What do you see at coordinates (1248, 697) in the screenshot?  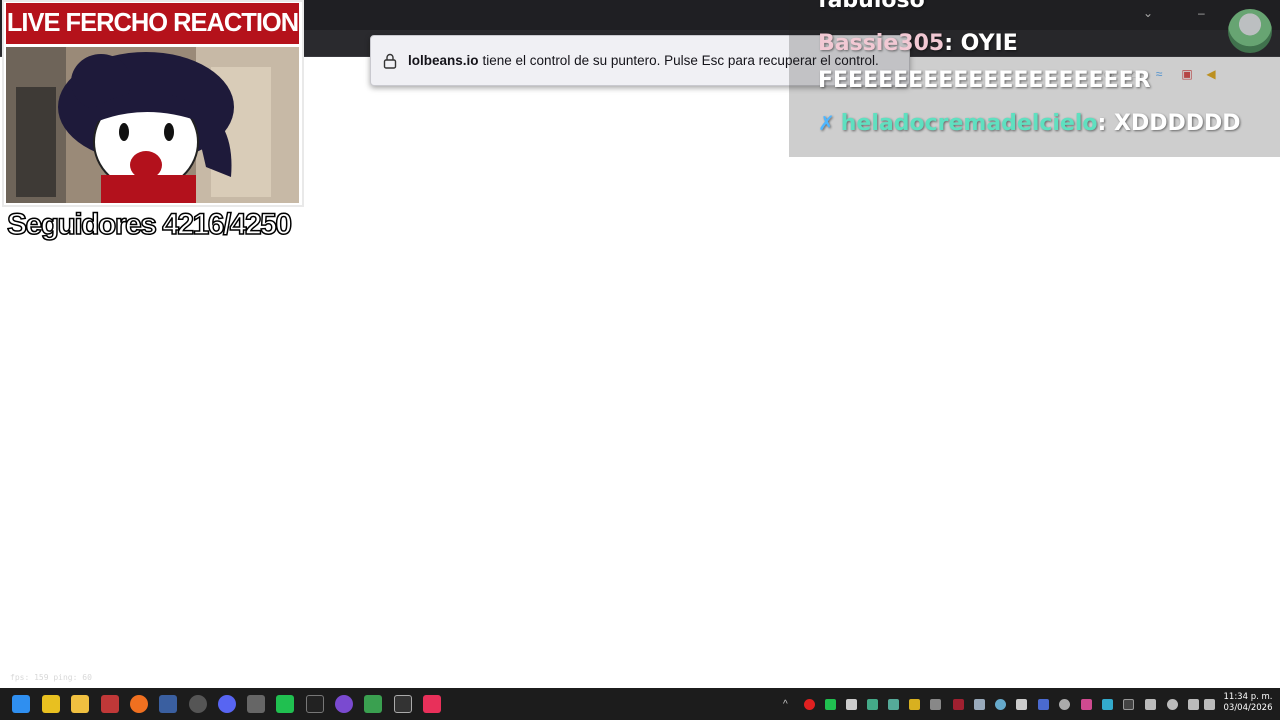 I see `clock-time: 11:34 p. m.` at bounding box center [1248, 697].